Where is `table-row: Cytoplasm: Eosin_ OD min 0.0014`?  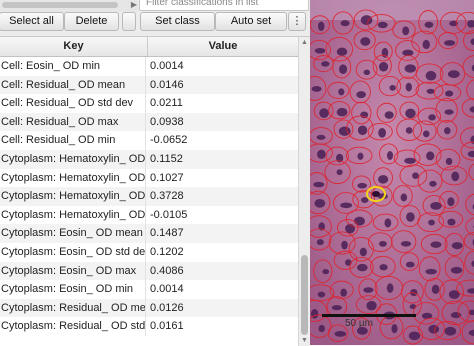 table-row: Cytoplasm: Eosin_ OD min 0.0014 is located at coordinates (149, 289).